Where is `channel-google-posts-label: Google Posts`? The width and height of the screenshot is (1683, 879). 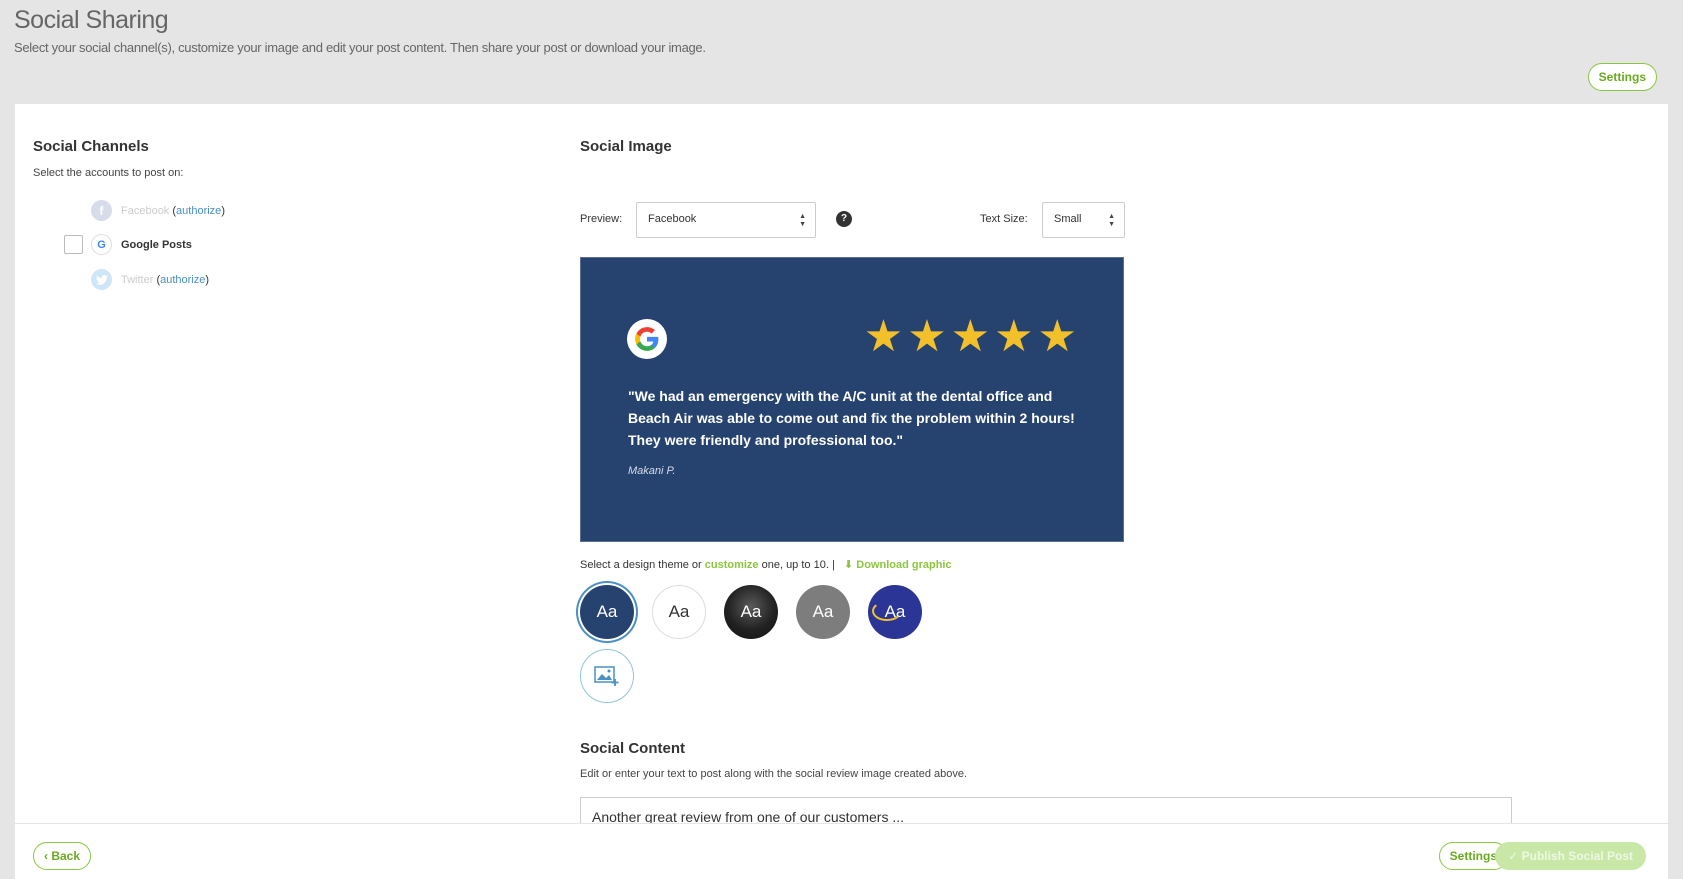
channel-google-posts-label: Google Posts is located at coordinates (156, 244).